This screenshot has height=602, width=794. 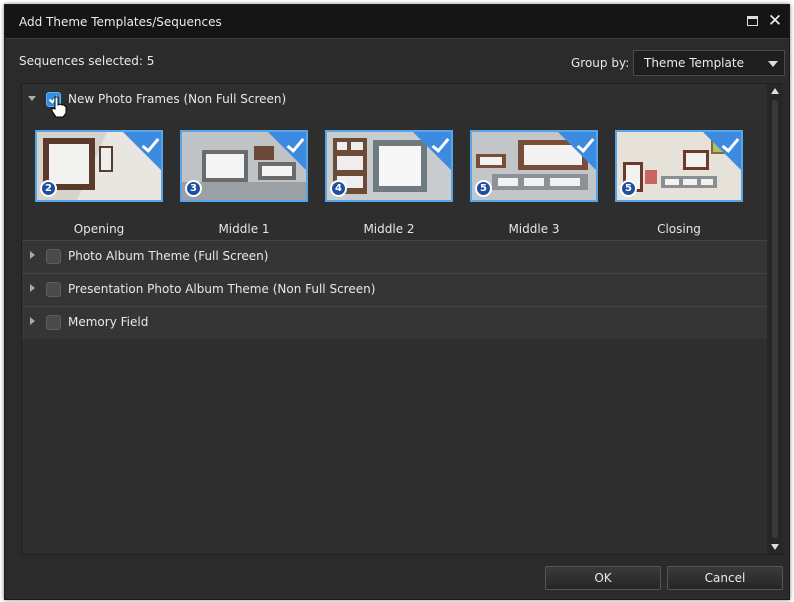 What do you see at coordinates (244, 166) in the screenshot?
I see `template-thumb-middle-1: 3` at bounding box center [244, 166].